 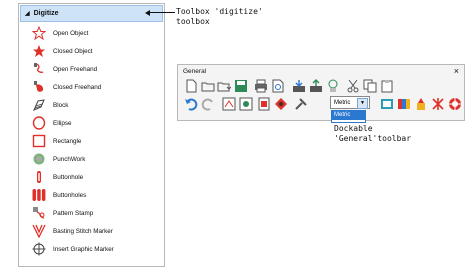 What do you see at coordinates (241, 86) in the screenshot?
I see `save-icon` at bounding box center [241, 86].